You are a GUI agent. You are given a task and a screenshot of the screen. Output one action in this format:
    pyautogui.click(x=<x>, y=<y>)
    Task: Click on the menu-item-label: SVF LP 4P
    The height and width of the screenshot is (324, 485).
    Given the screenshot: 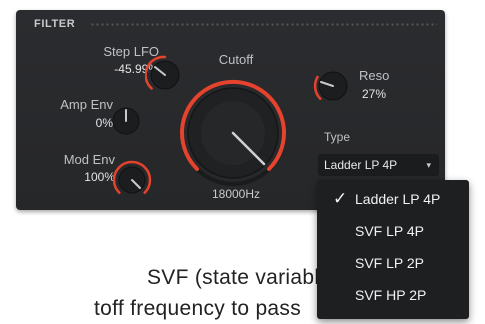 What is the action you would take?
    pyautogui.click(x=390, y=231)
    